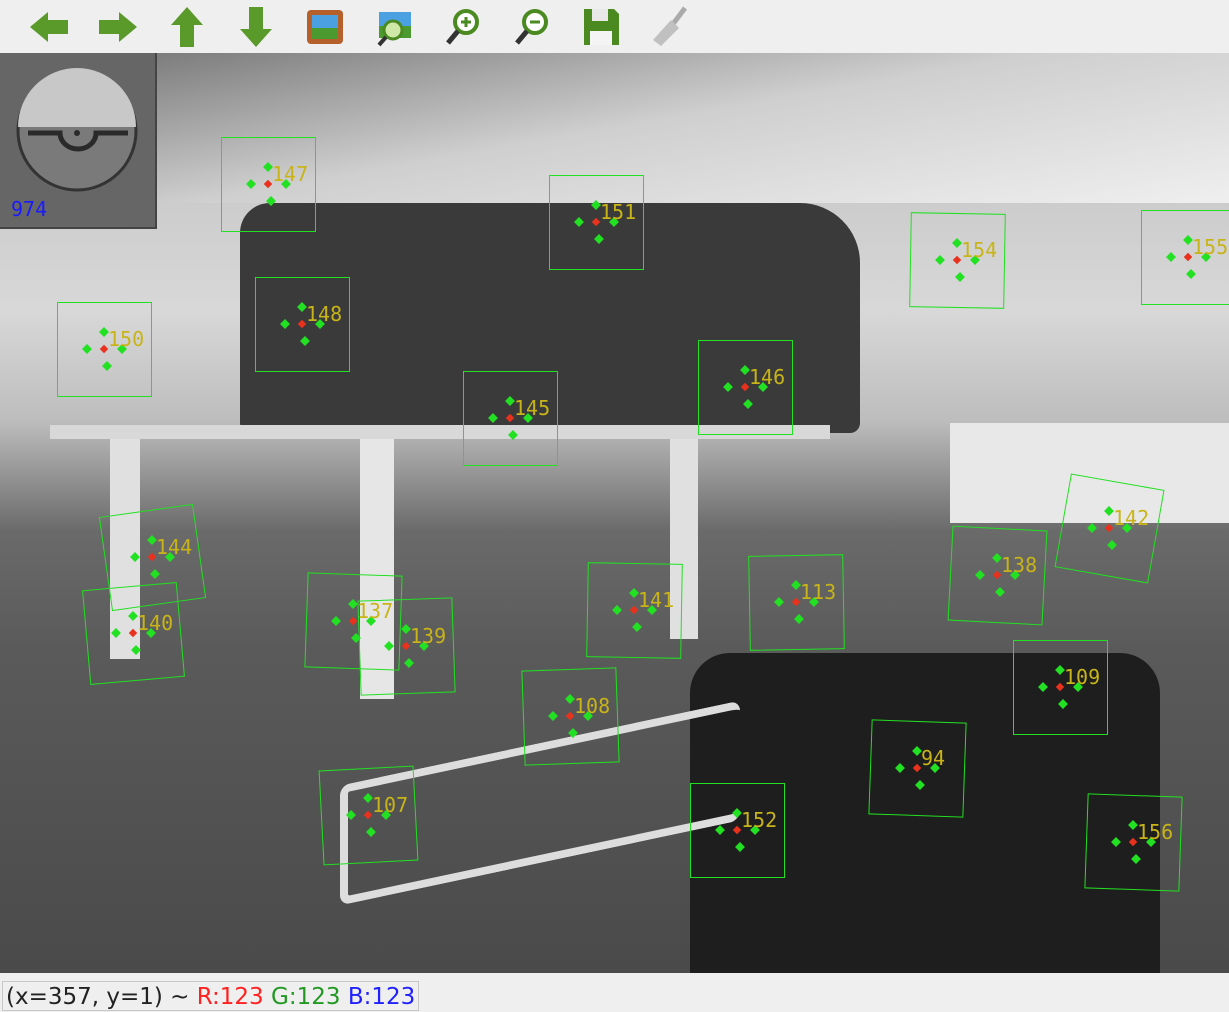 The height and width of the screenshot is (1012, 1229). What do you see at coordinates (101, 997) in the screenshot?
I see `cursor-coords: (x=357, y=1) ~` at bounding box center [101, 997].